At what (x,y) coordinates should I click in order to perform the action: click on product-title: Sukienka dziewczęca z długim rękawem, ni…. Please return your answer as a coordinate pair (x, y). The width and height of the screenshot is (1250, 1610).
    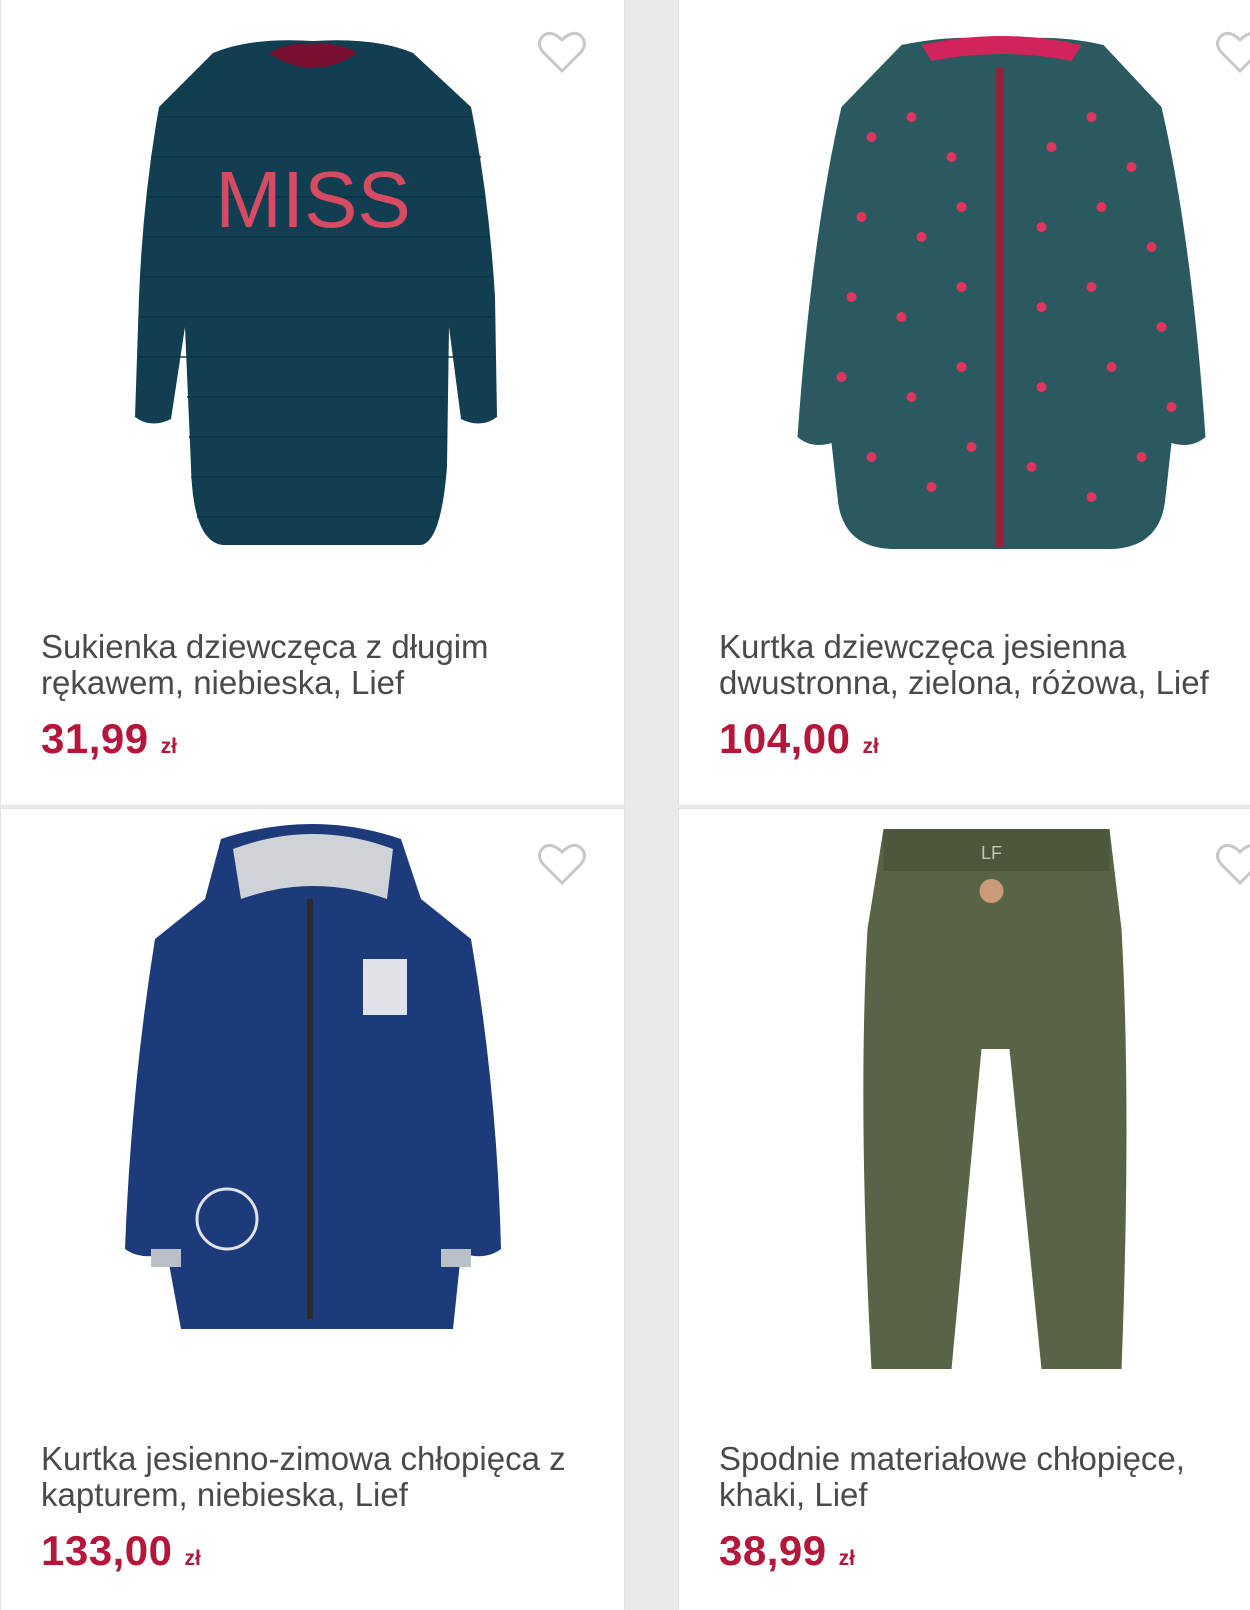
    Looking at the image, I should click on (311, 665).